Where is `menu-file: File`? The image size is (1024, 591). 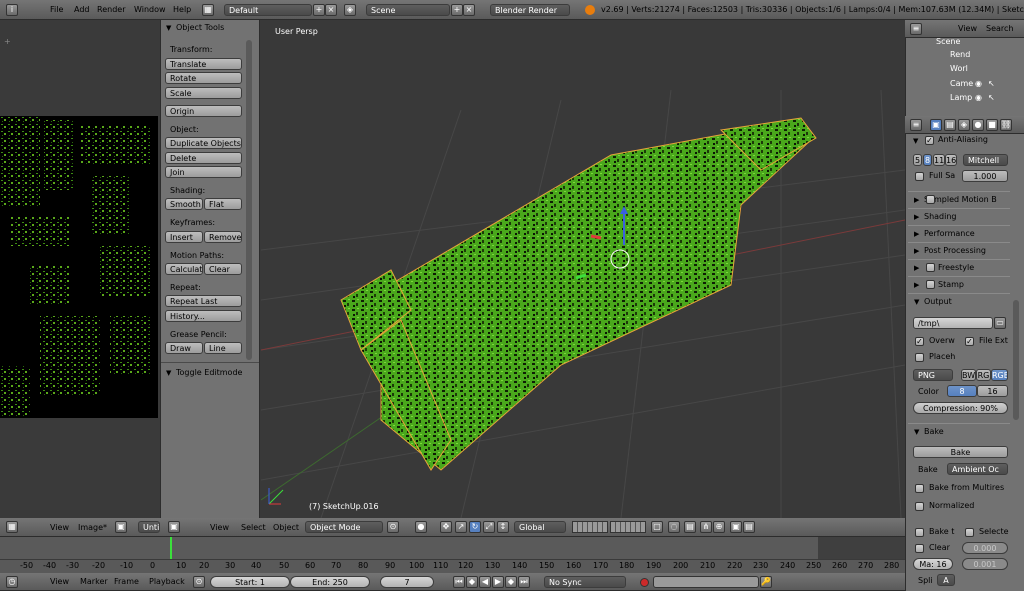 menu-file: File is located at coordinates (56, 10).